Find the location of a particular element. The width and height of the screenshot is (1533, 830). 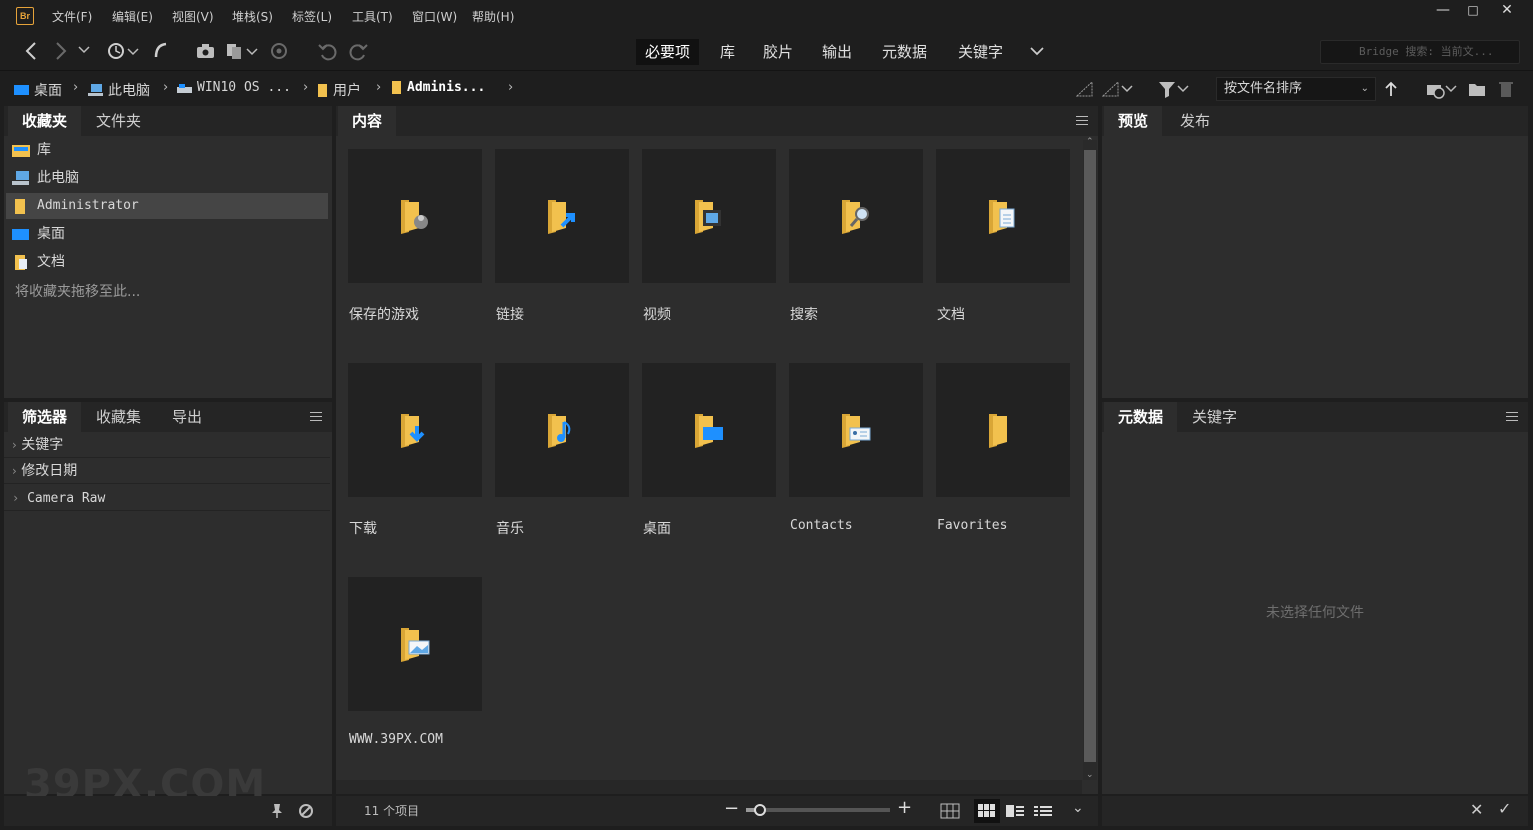

favorite-item-desktop: 桌面 is located at coordinates (167, 234).